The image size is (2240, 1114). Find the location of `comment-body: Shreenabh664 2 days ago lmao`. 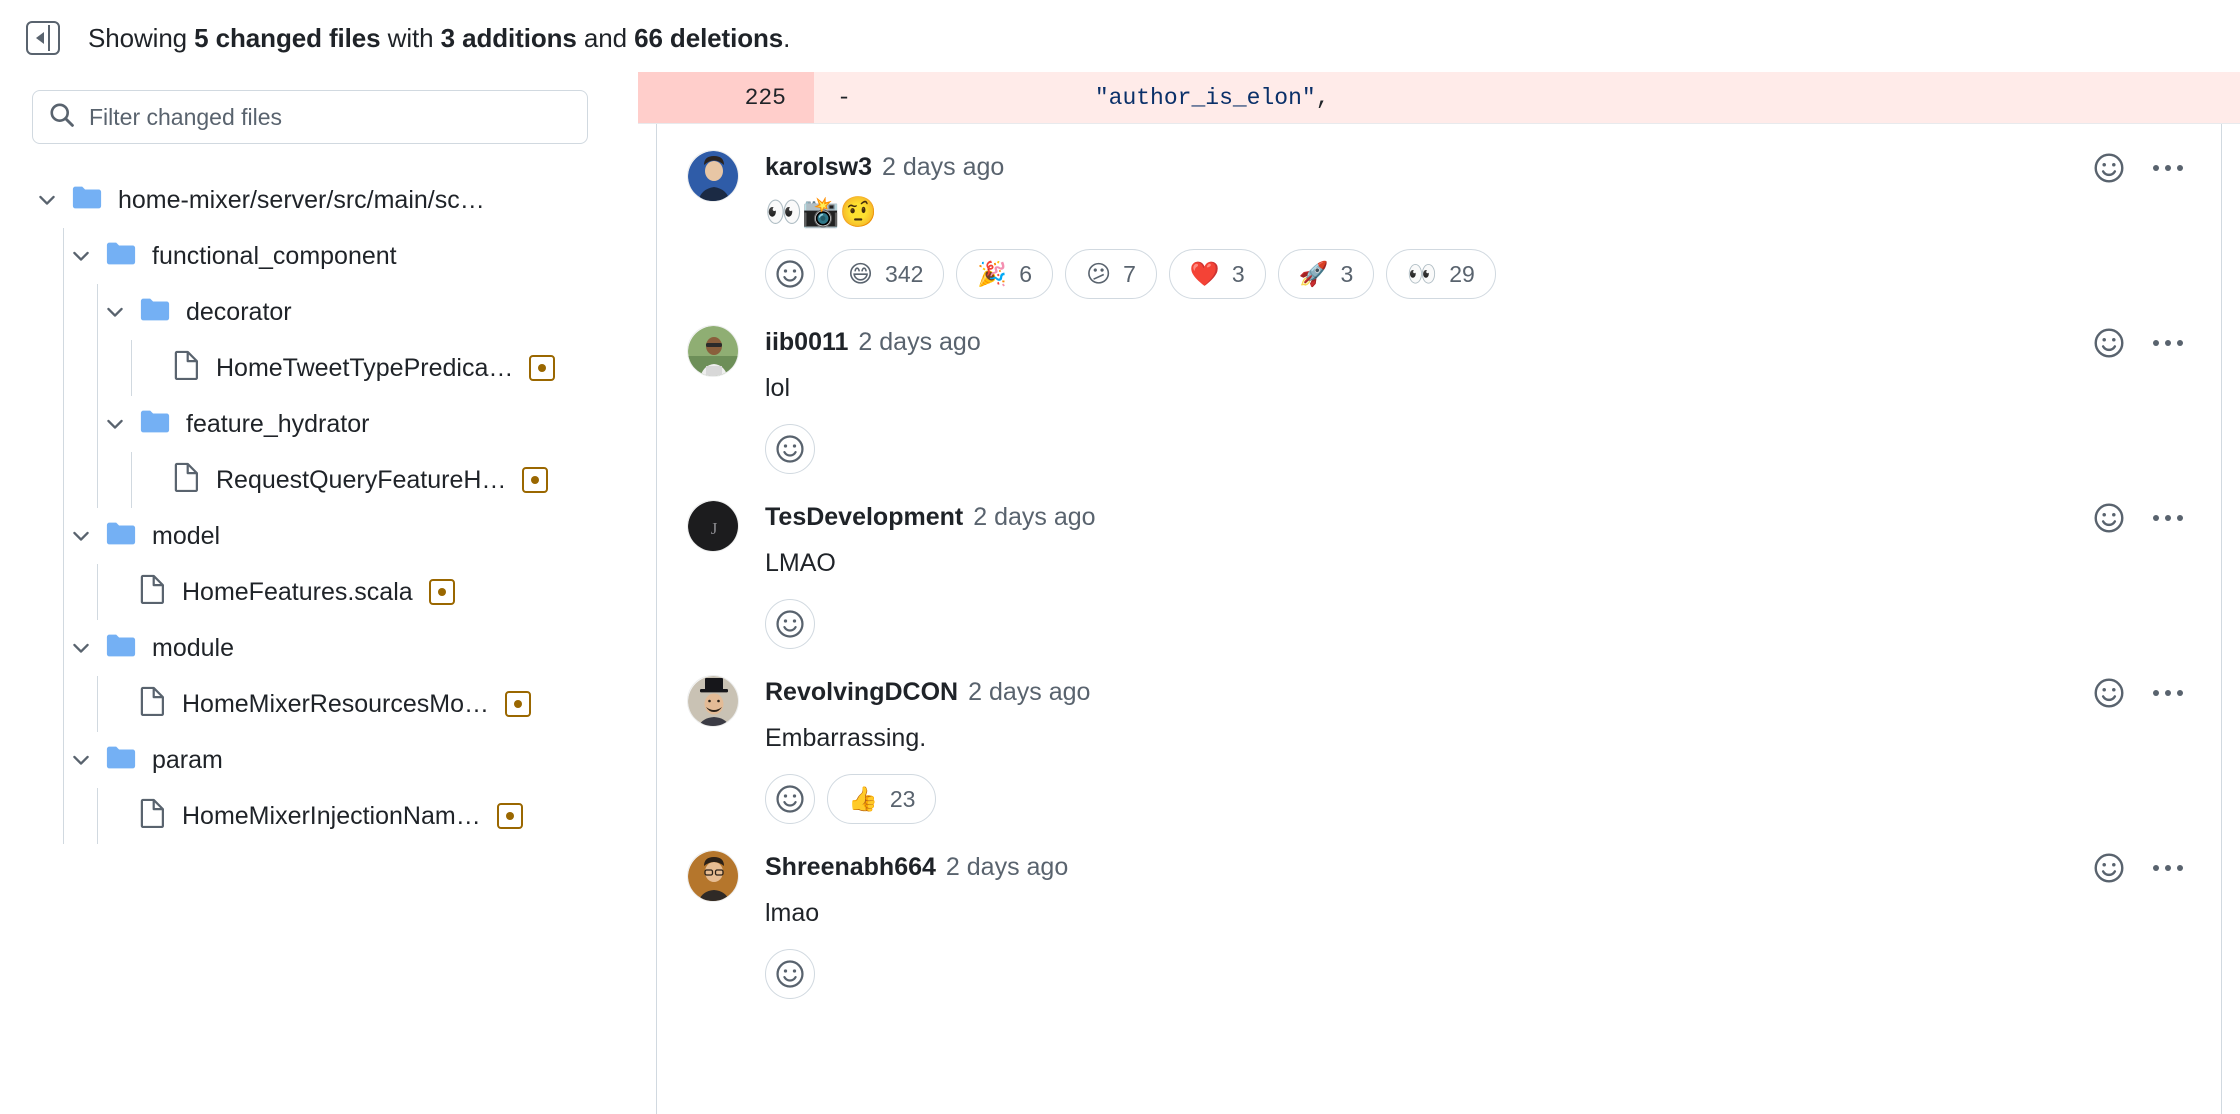

comment-body: Shreenabh664 2 days ago lmao is located at coordinates (1478, 924).